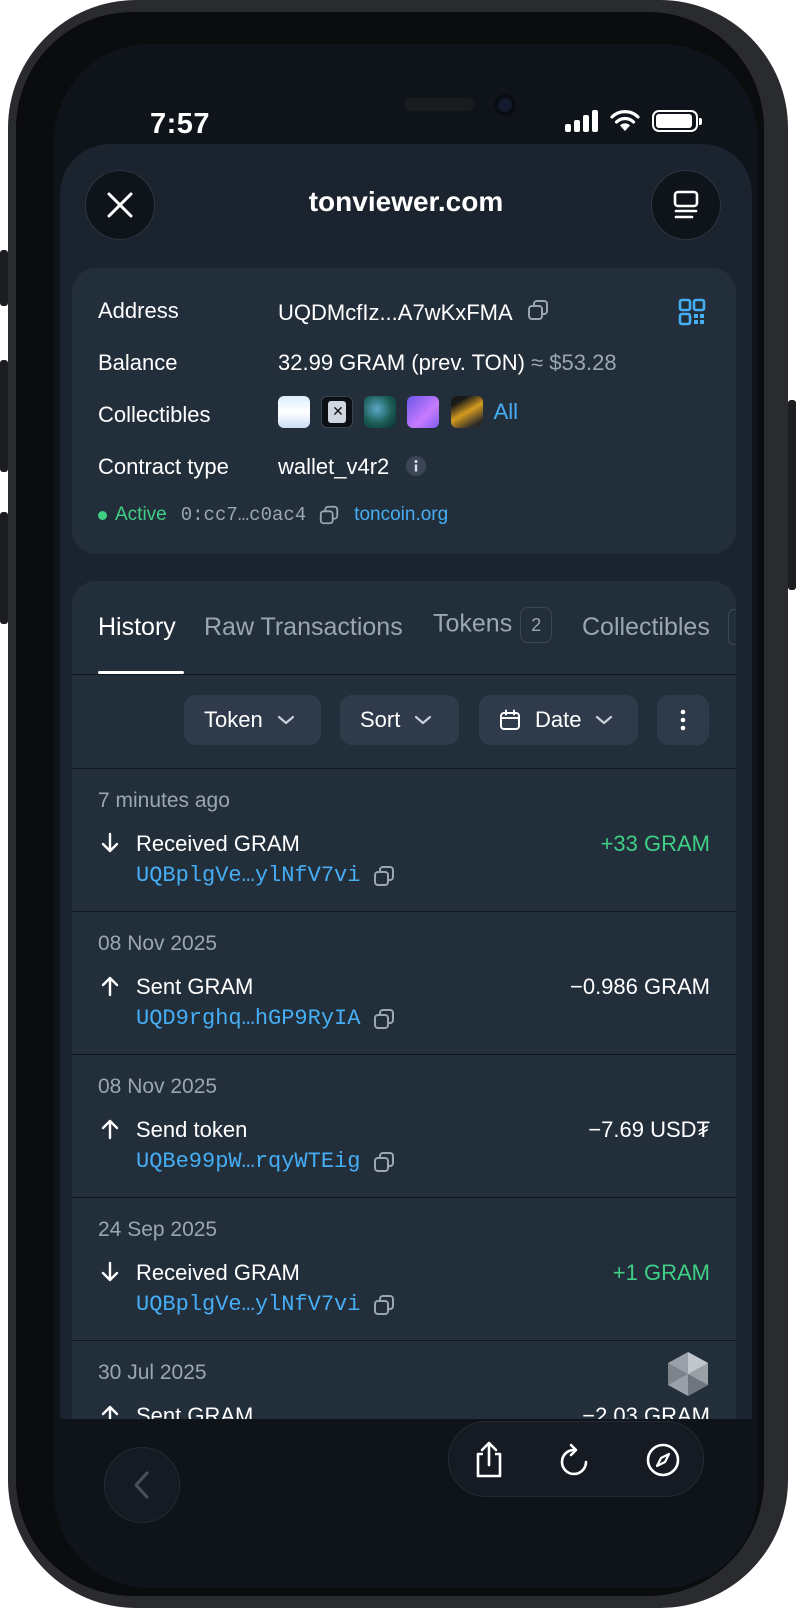  What do you see at coordinates (688, 1374) in the screenshot?
I see `gem-icon` at bounding box center [688, 1374].